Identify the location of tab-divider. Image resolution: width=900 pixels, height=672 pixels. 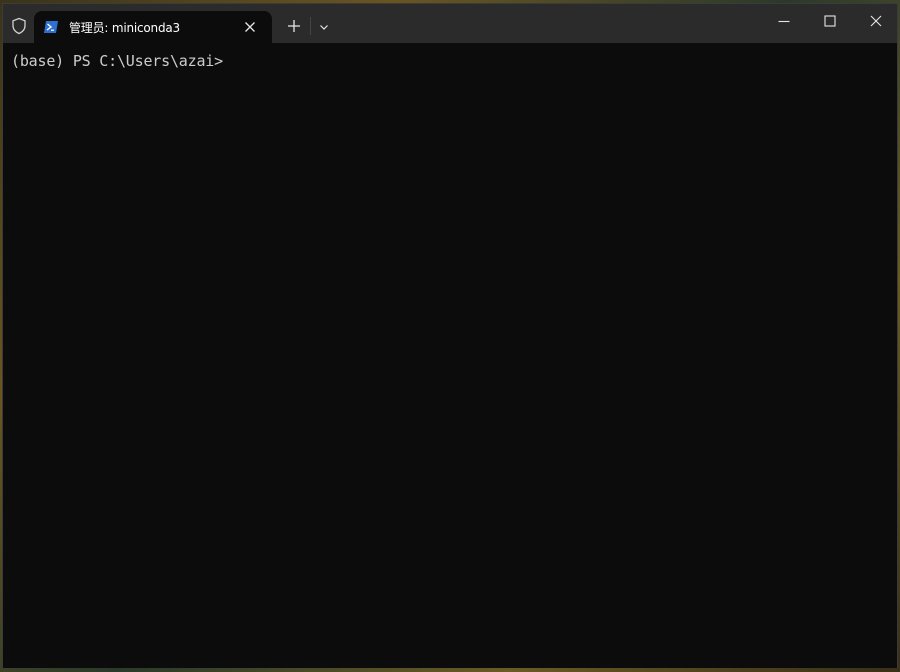
(310, 26).